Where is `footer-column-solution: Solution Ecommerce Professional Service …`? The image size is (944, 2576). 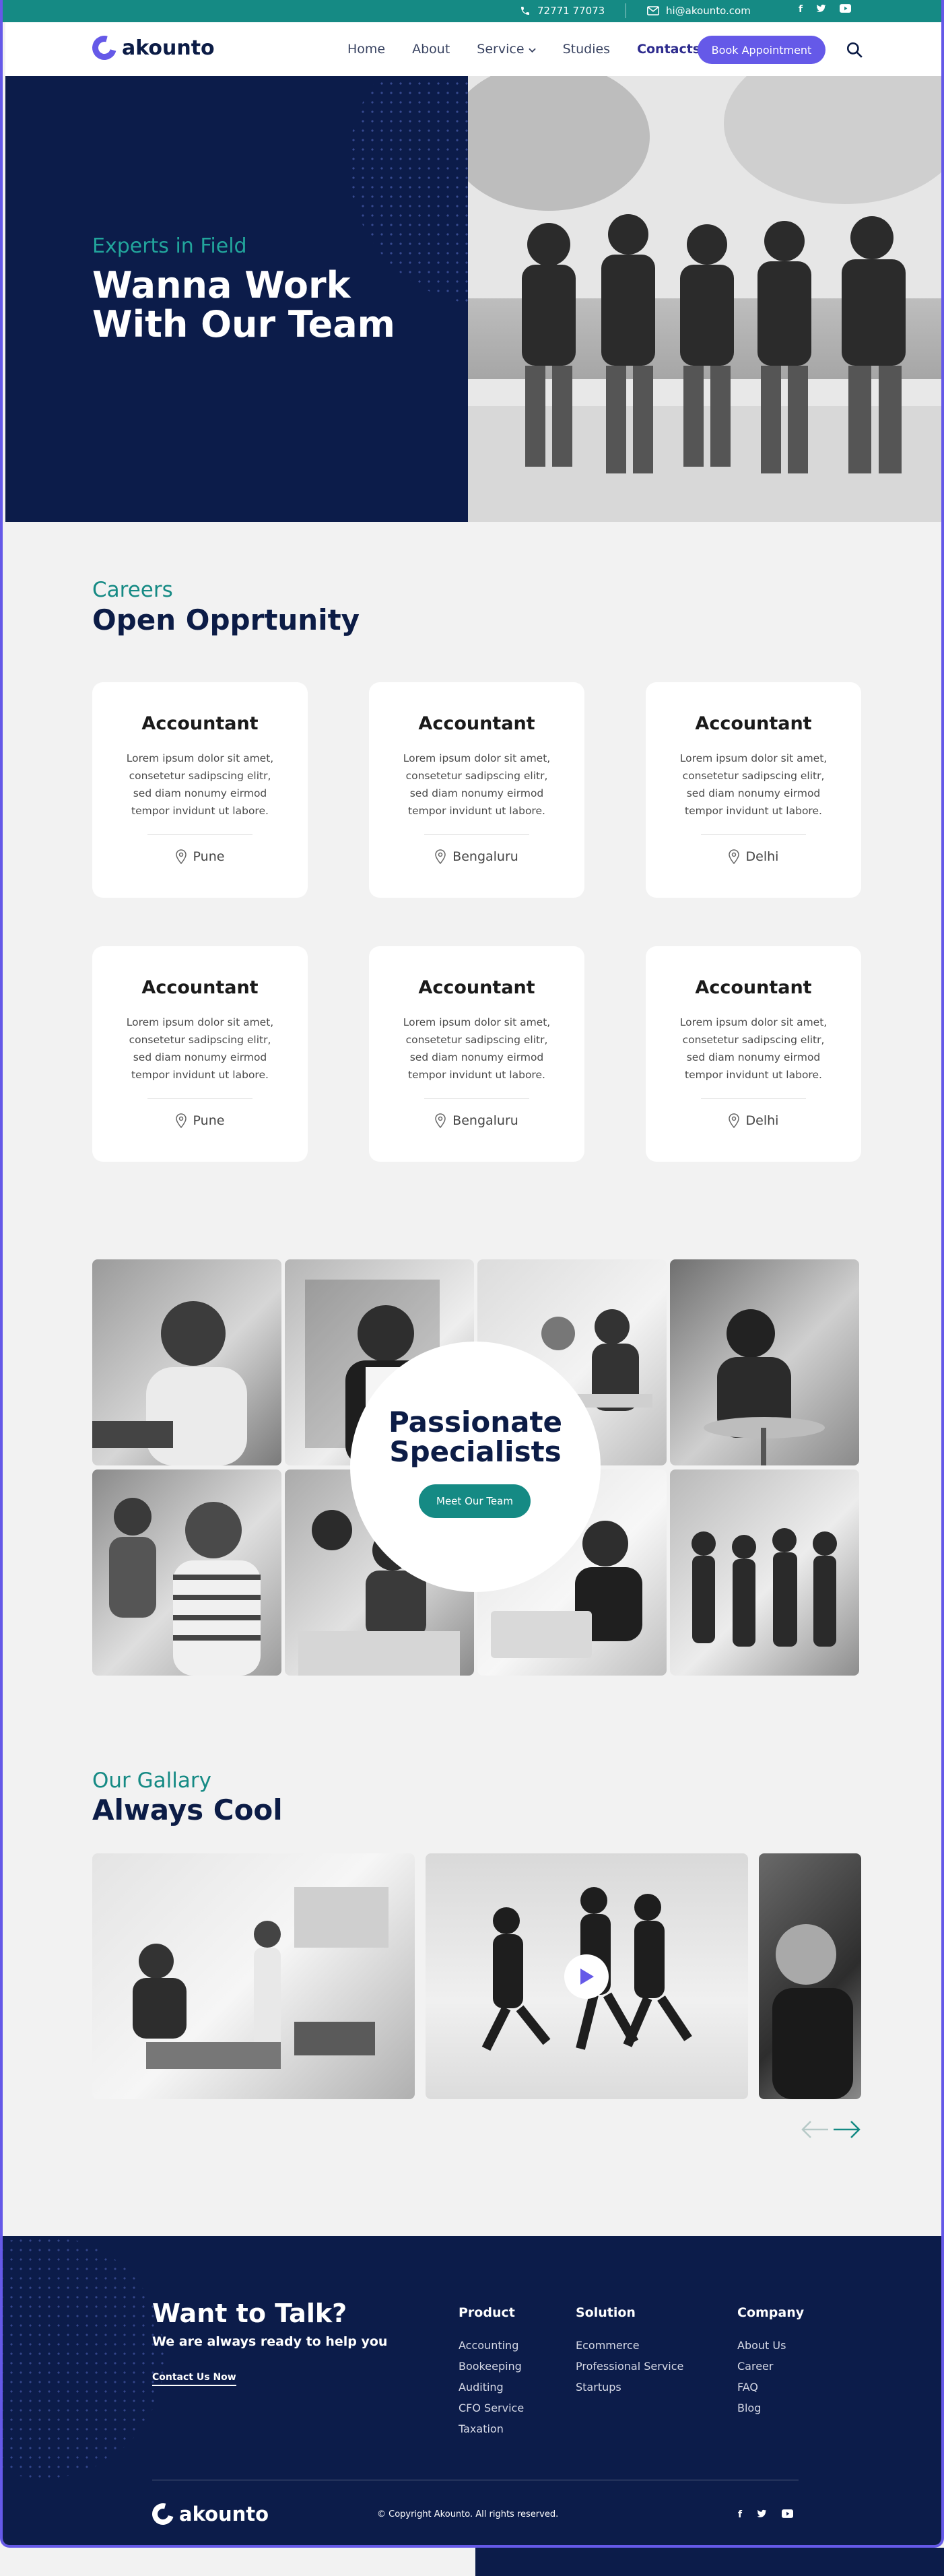
footer-column-solution: Solution Ecommerce Professional Service … is located at coordinates (629, 2351).